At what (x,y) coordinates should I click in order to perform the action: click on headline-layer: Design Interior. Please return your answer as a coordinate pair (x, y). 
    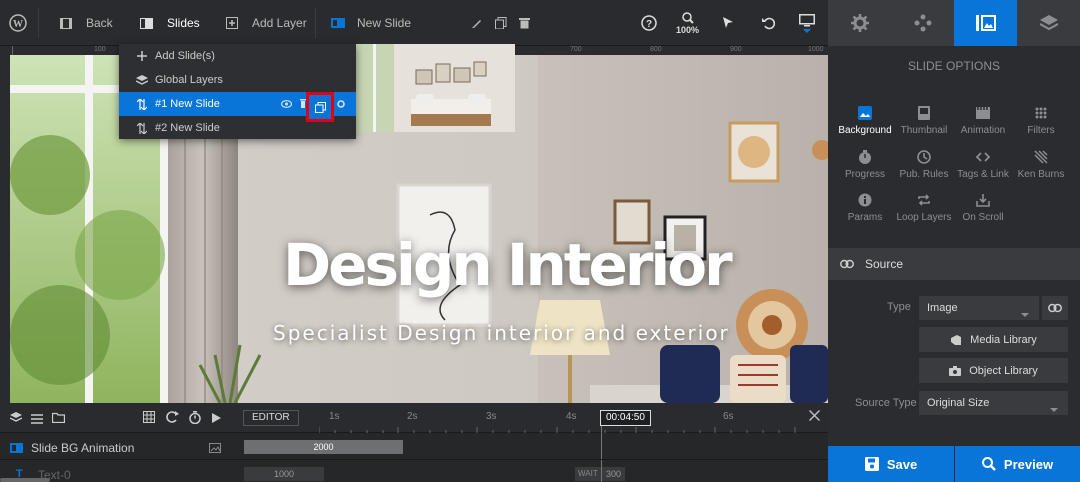
    Looking at the image, I should click on (419, 265).